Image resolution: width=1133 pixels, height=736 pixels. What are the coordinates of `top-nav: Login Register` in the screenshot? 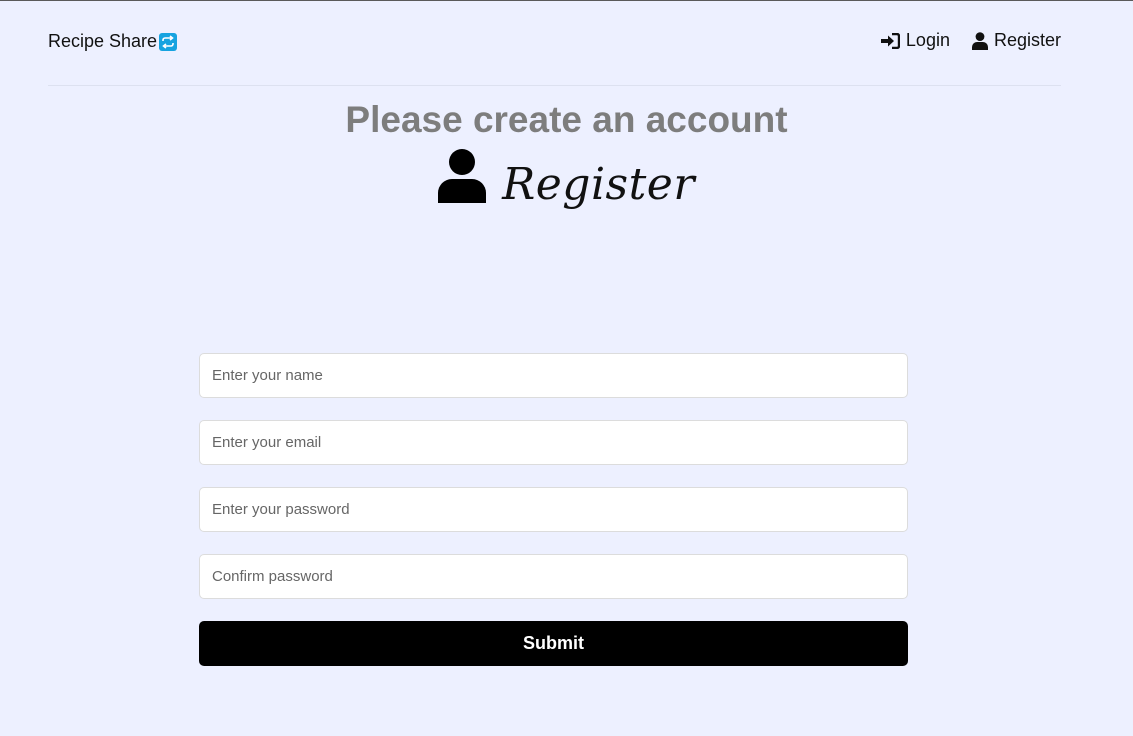 It's located at (970, 40).